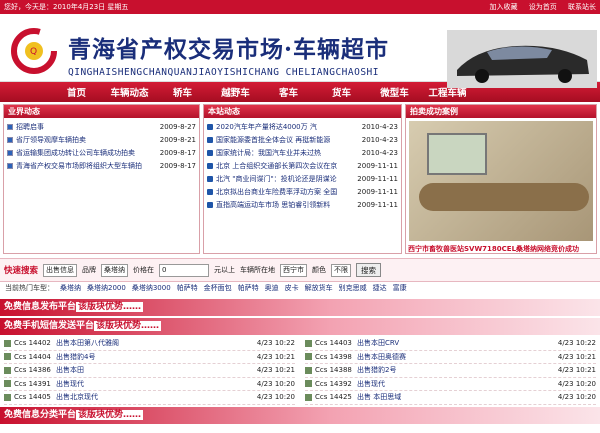  What do you see at coordinates (235, 92) in the screenshot?
I see `nav-suv: 越野车` at bounding box center [235, 92].